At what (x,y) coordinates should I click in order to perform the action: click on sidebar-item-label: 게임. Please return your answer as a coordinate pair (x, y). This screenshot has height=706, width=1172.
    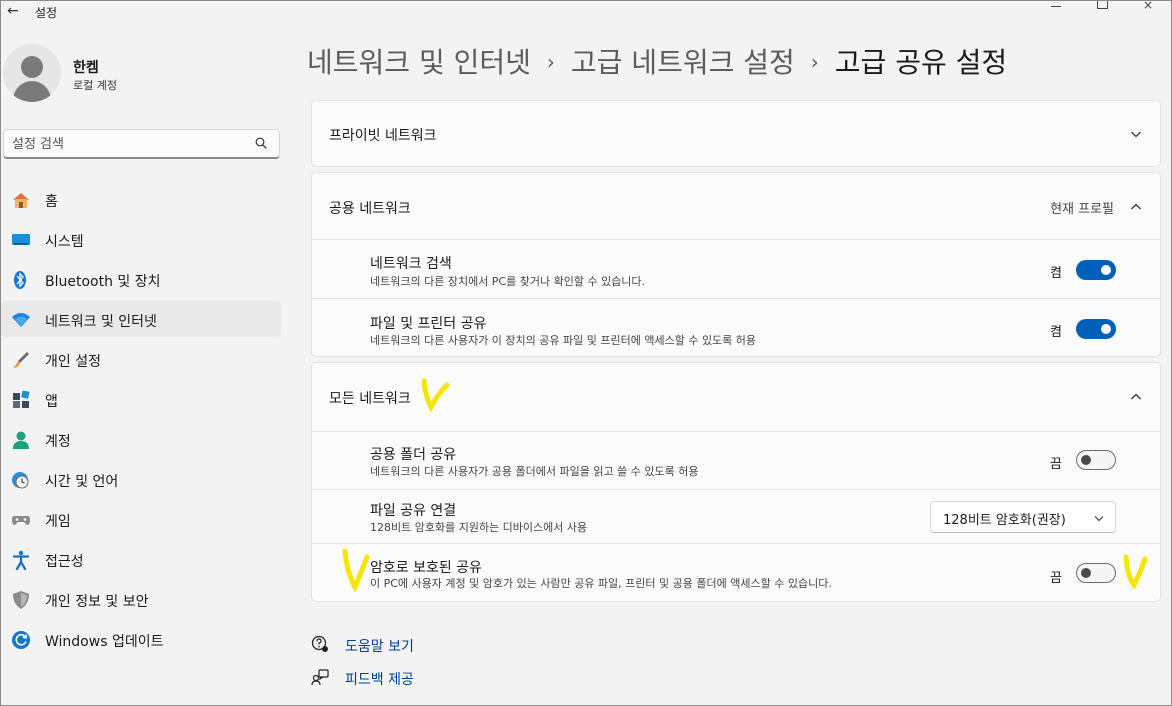
    Looking at the image, I should click on (58, 522).